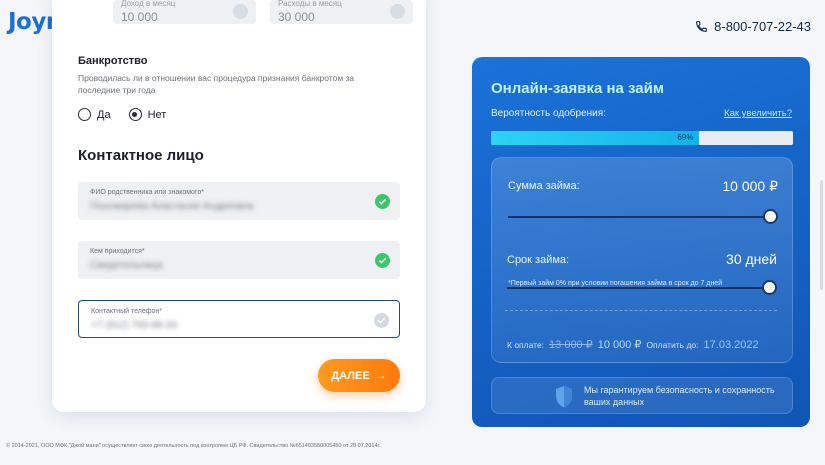 The image size is (825, 465). I want to click on how-to-increase-link: Как увеличить?, so click(758, 113).